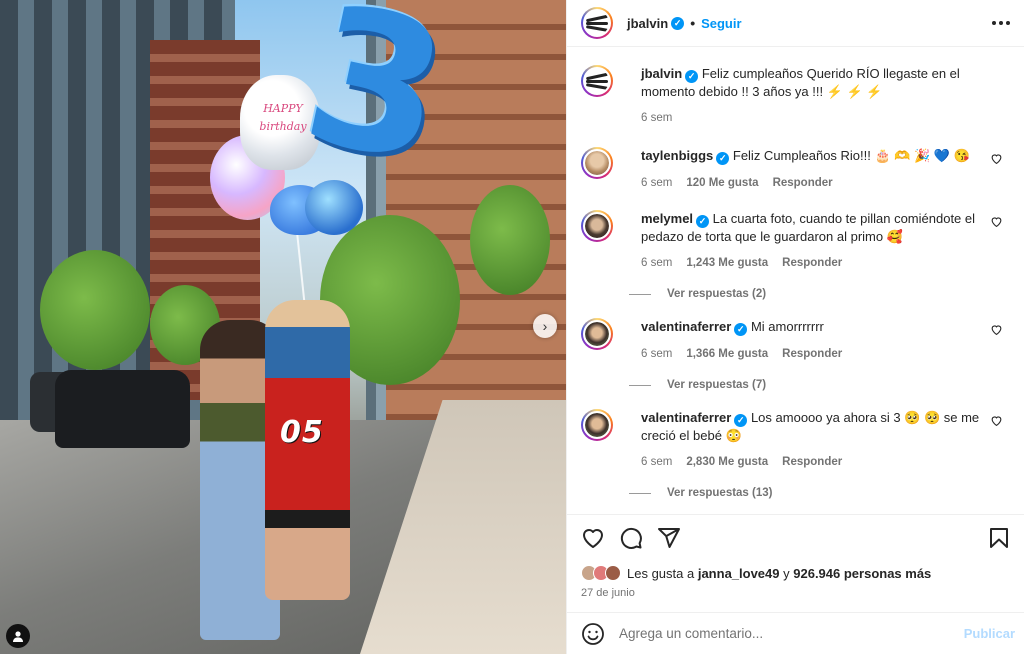  I want to click on comment-likes: 2,830 Me gusta, so click(727, 462).